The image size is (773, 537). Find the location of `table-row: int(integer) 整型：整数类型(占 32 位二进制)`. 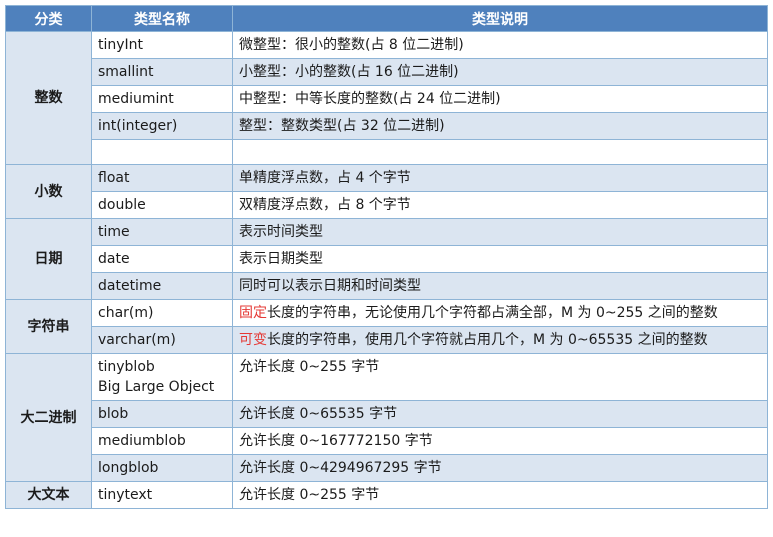

table-row: int(integer) 整型：整数类型(占 32 位二进制) is located at coordinates (387, 126).